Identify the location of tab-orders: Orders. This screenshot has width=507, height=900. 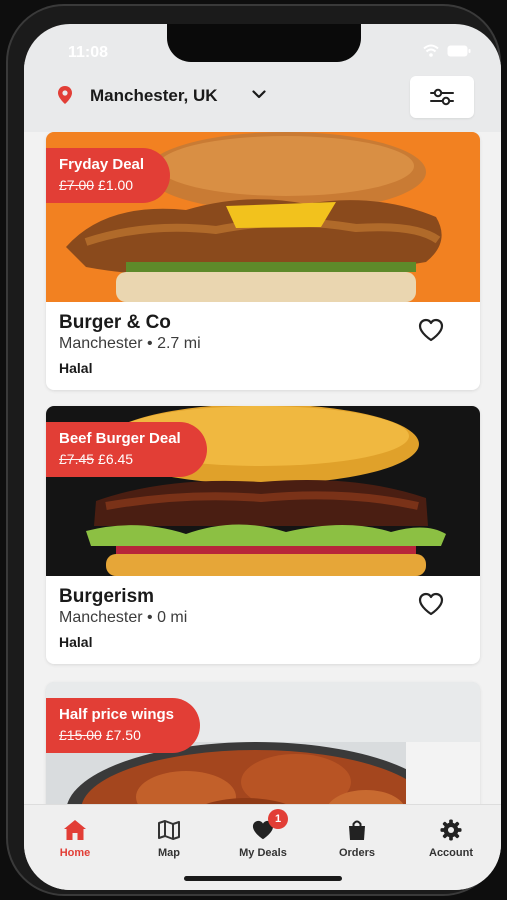
(357, 839).